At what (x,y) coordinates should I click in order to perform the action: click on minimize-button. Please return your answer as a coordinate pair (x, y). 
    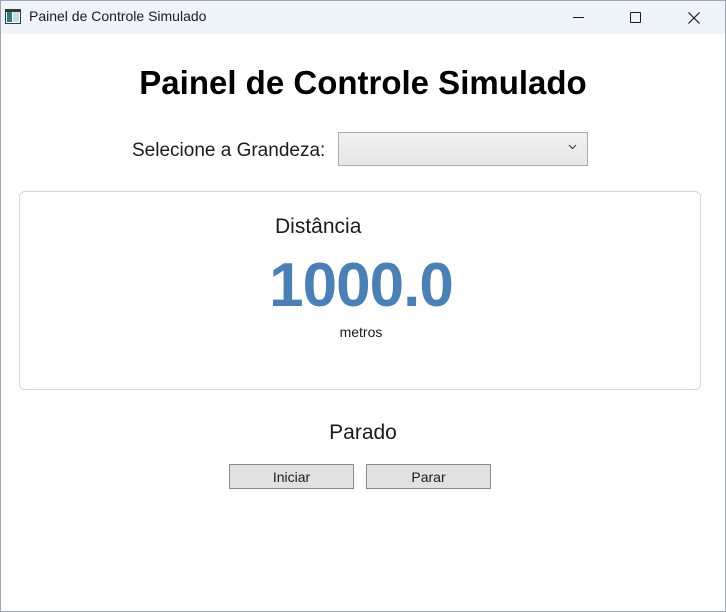
    Looking at the image, I should click on (578, 17).